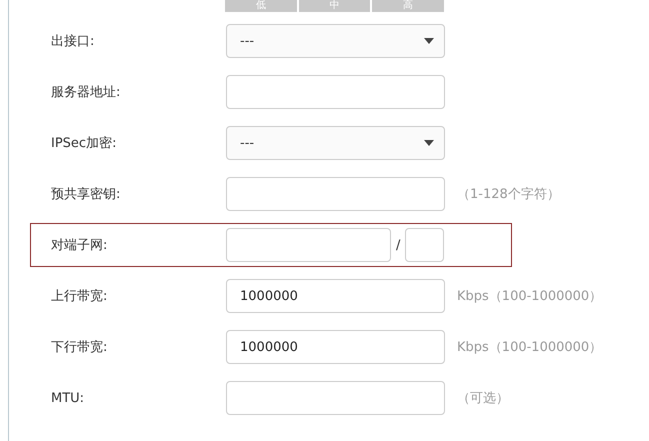  Describe the element at coordinates (86, 194) in the screenshot. I see `field-label: 预共享密钥:` at that location.